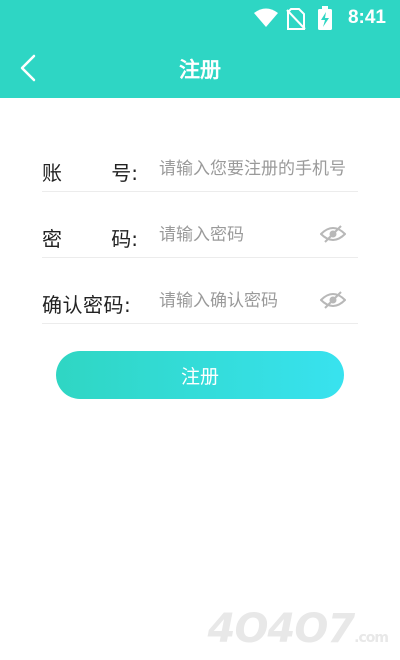 Image resolution: width=400 pixels, height=660 pixels. I want to click on battery-charging-icon, so click(325, 18).